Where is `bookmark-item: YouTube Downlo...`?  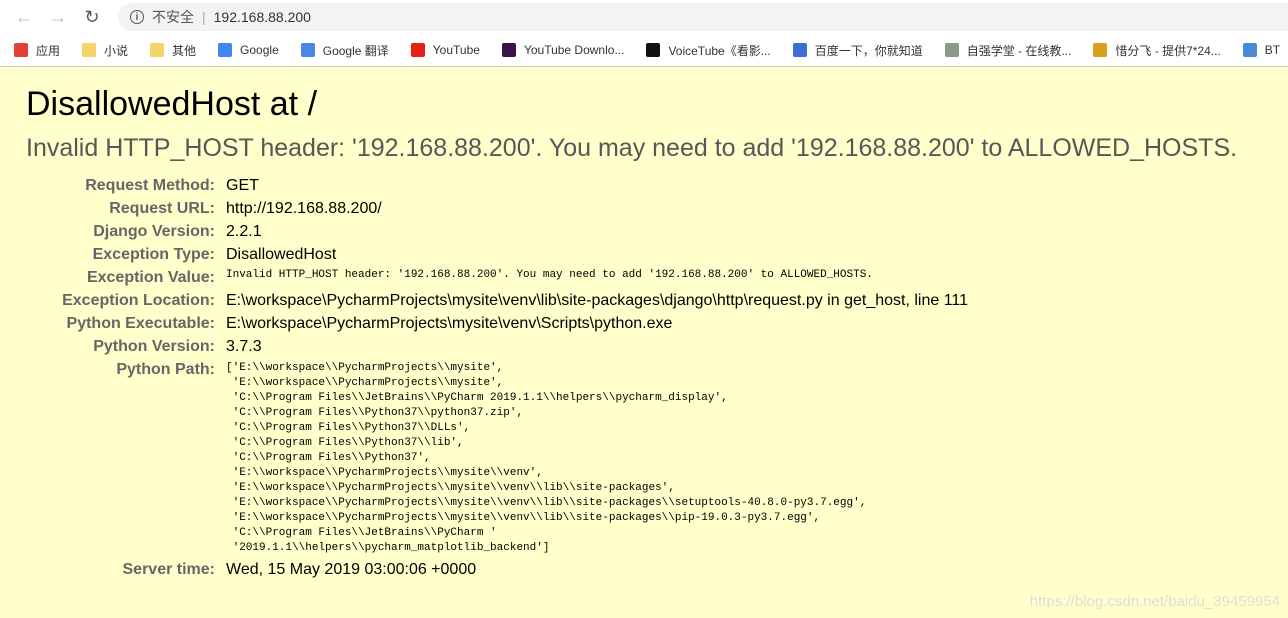 bookmark-item: YouTube Downlo... is located at coordinates (563, 50).